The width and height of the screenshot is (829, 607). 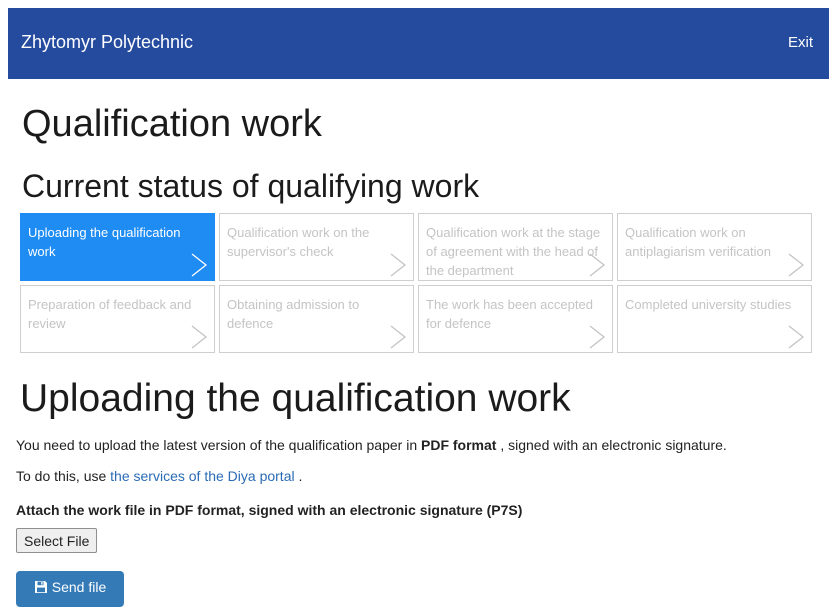 I want to click on floppy-disk-icon, so click(x=41, y=587).